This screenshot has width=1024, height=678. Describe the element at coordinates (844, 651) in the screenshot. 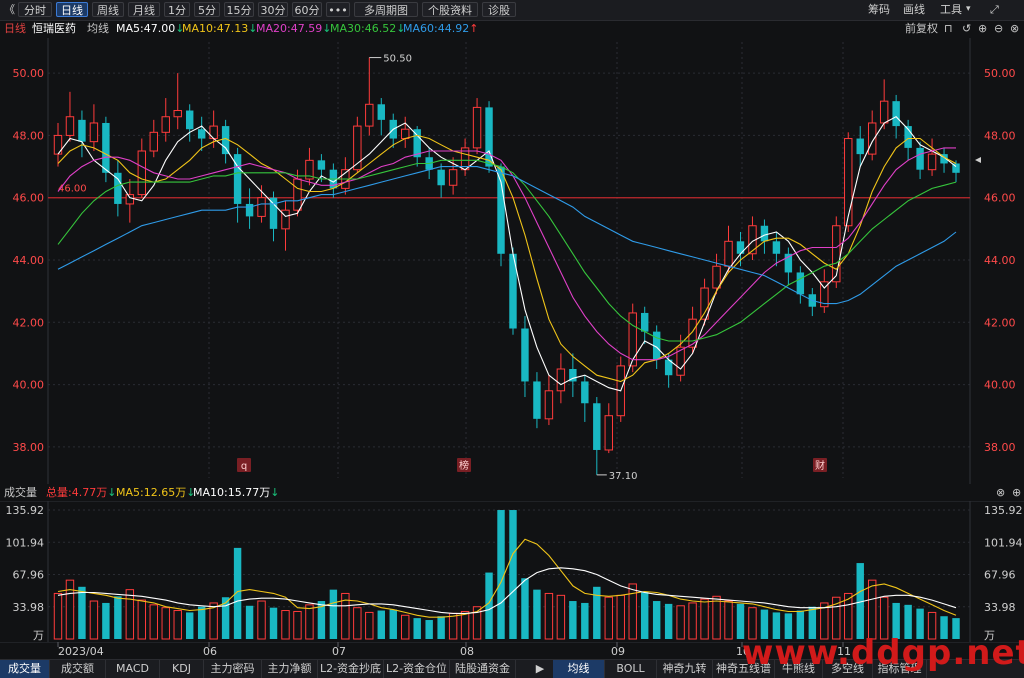

I see `date-label: 11` at that location.